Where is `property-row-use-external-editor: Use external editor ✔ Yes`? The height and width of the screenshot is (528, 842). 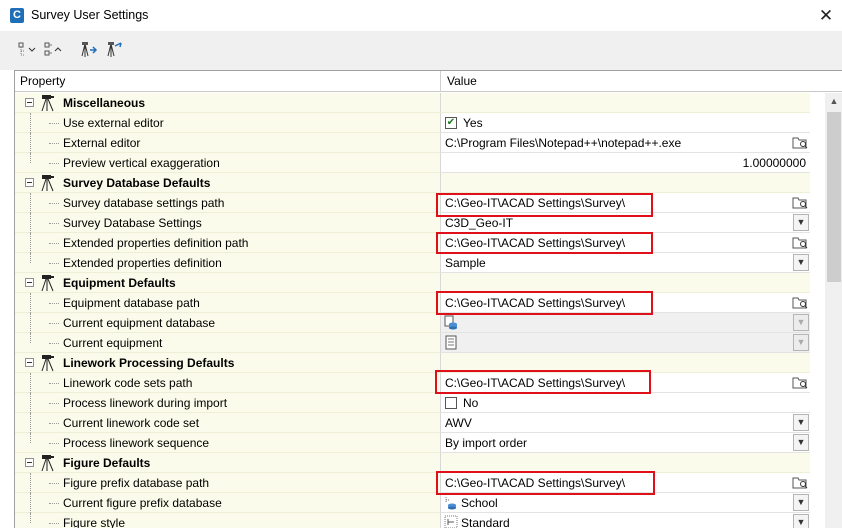
property-row-use-external-editor: Use external editor ✔ Yes is located at coordinates (412, 123).